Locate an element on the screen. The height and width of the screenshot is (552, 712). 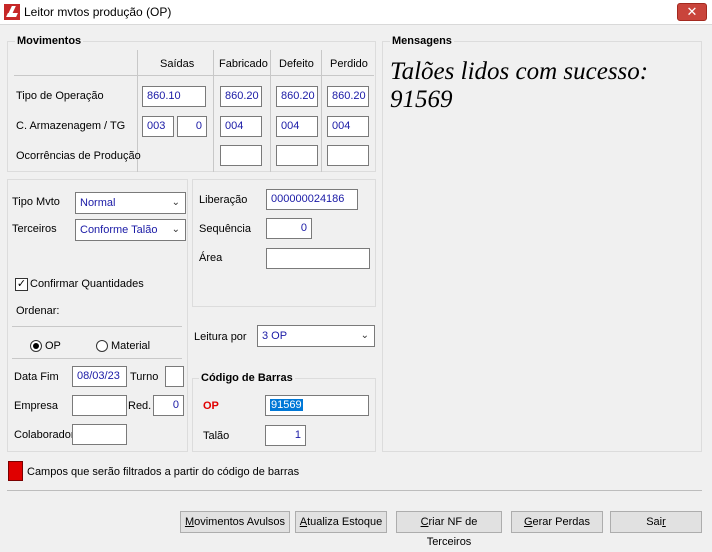
button-label: riar NF de Terceiros is located at coordinates (452, 532).